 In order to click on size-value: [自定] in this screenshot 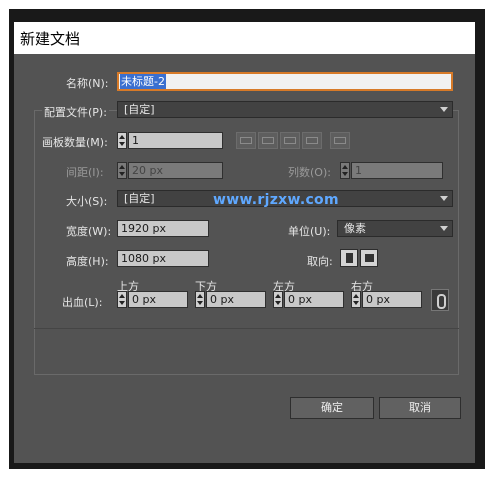, I will do `click(139, 198)`.